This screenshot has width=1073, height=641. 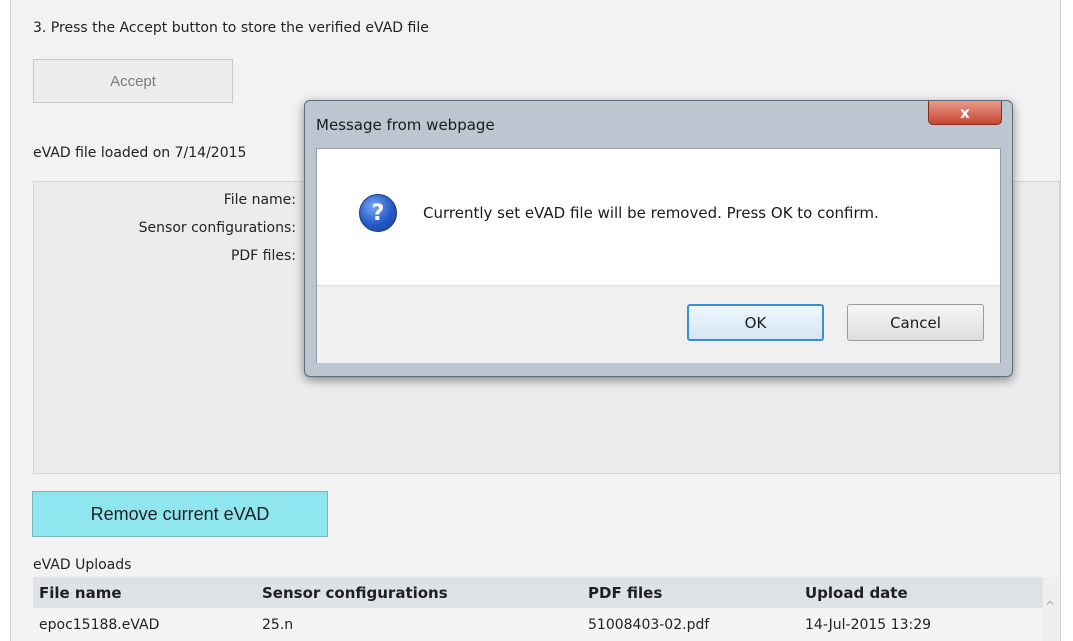 What do you see at coordinates (82, 565) in the screenshot?
I see `uploads-section-title: eVAD Uploads` at bounding box center [82, 565].